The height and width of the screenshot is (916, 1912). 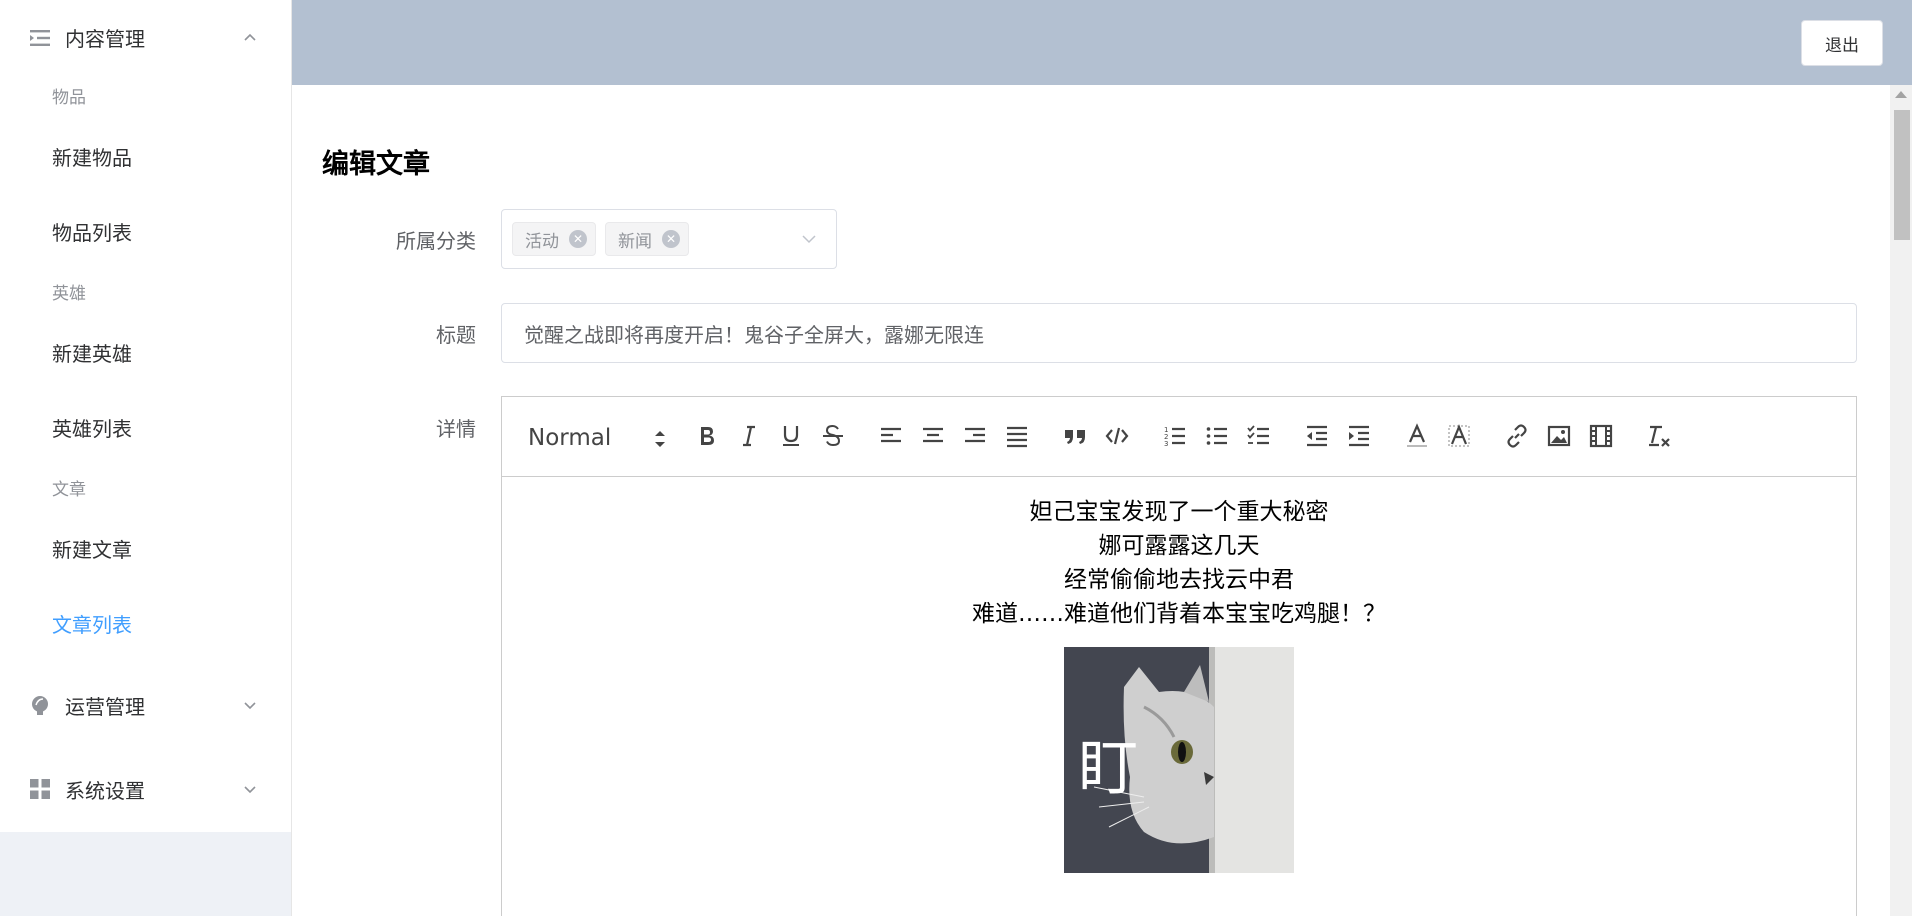 What do you see at coordinates (69, 294) in the screenshot?
I see `group-label-heroes: 英雄` at bounding box center [69, 294].